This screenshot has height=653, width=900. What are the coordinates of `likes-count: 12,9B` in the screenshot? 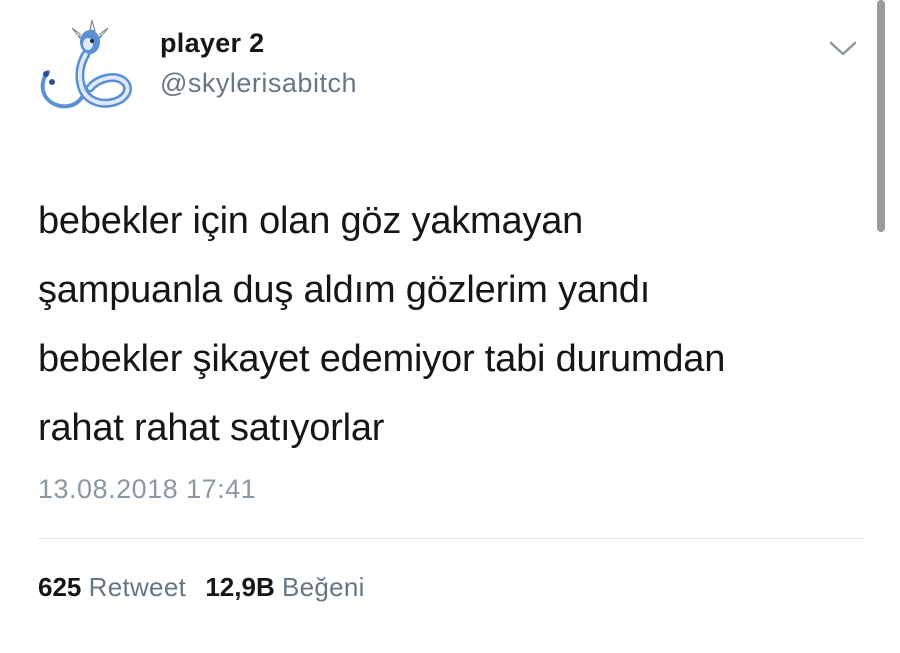 It's located at (240, 587).